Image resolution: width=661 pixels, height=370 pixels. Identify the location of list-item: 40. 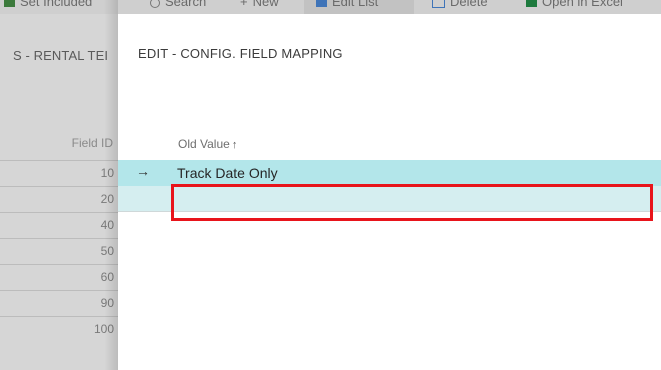
(60, 225).